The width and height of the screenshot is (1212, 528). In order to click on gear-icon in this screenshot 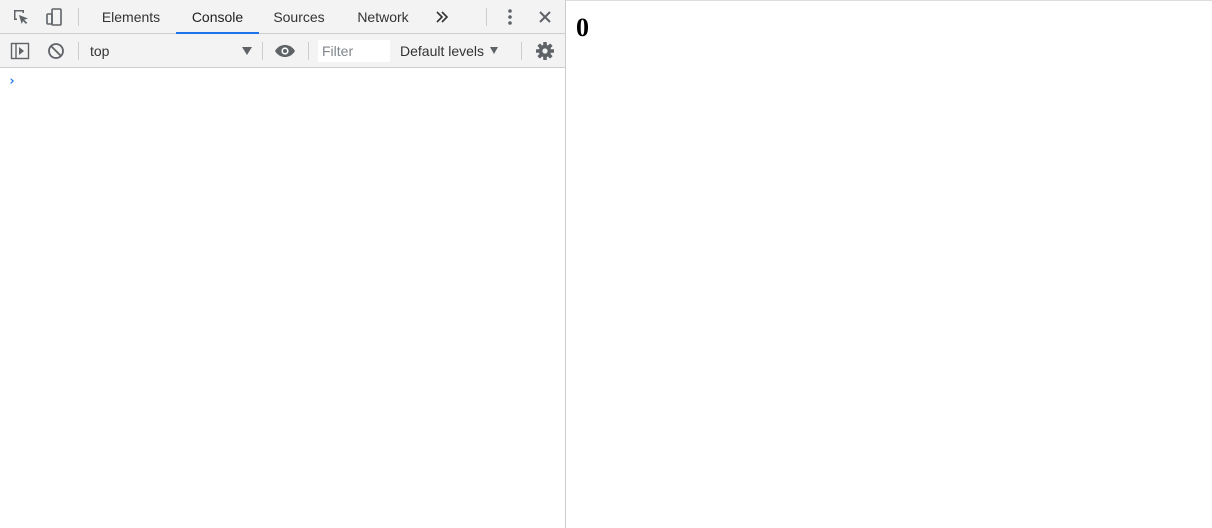, I will do `click(545, 51)`.